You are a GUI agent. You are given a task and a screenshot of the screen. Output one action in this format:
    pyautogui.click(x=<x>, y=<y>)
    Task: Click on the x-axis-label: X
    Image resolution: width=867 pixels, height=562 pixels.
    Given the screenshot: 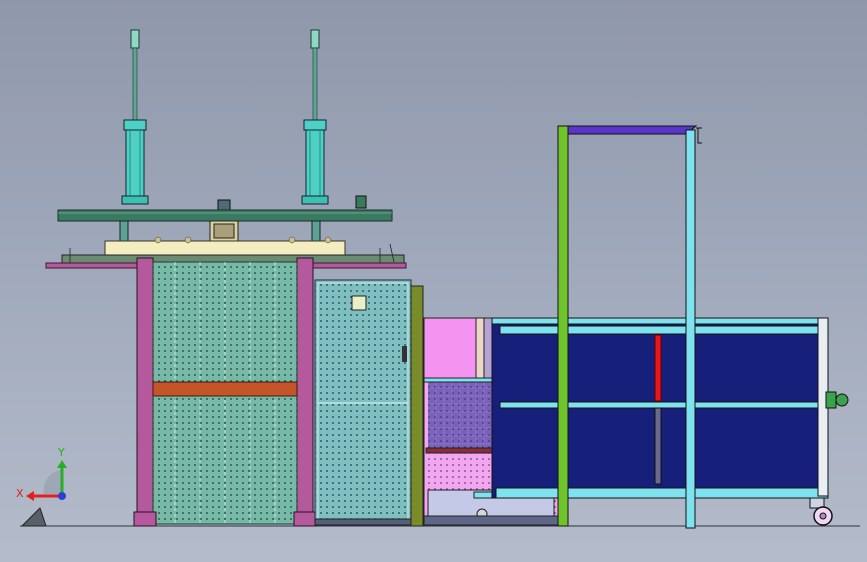 What is the action you would take?
    pyautogui.click(x=20, y=493)
    